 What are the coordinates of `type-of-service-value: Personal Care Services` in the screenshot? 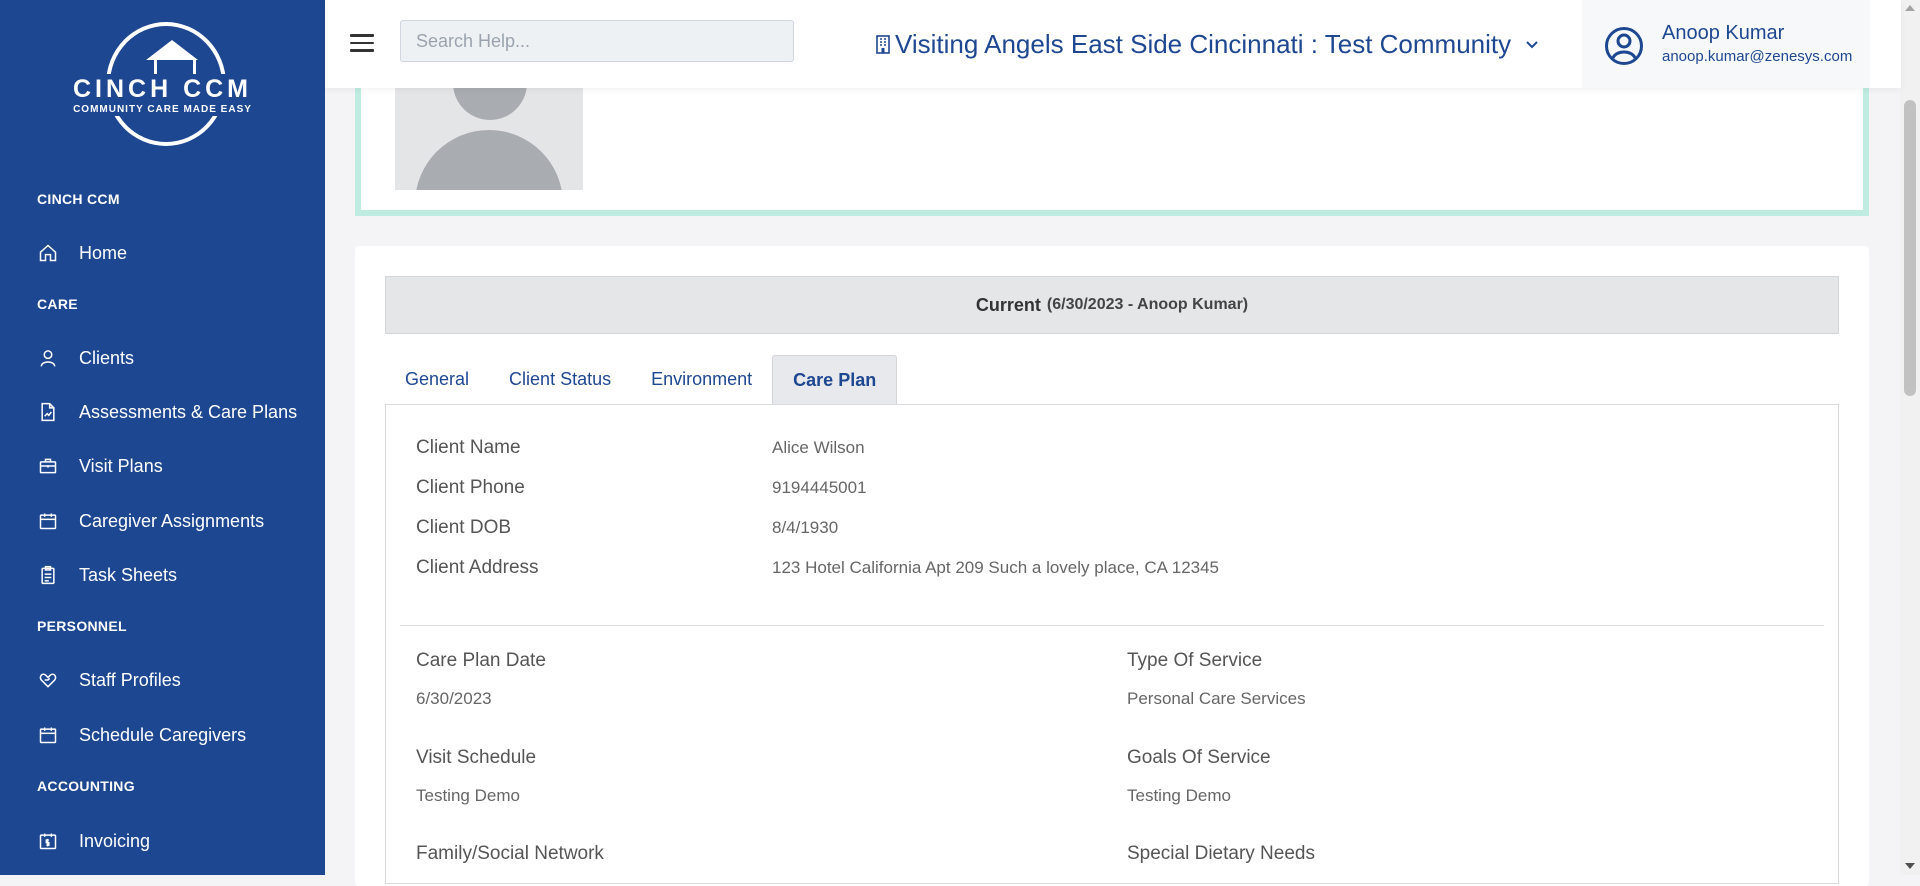 It's located at (1216, 698).